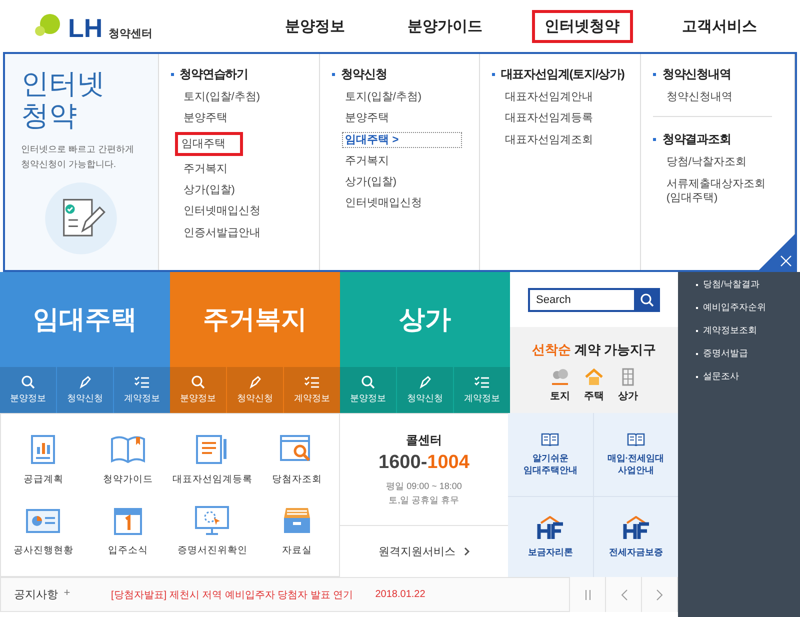  I want to click on category-tile: 주거복지 분양정보 청약신청 계약정보, so click(255, 342).